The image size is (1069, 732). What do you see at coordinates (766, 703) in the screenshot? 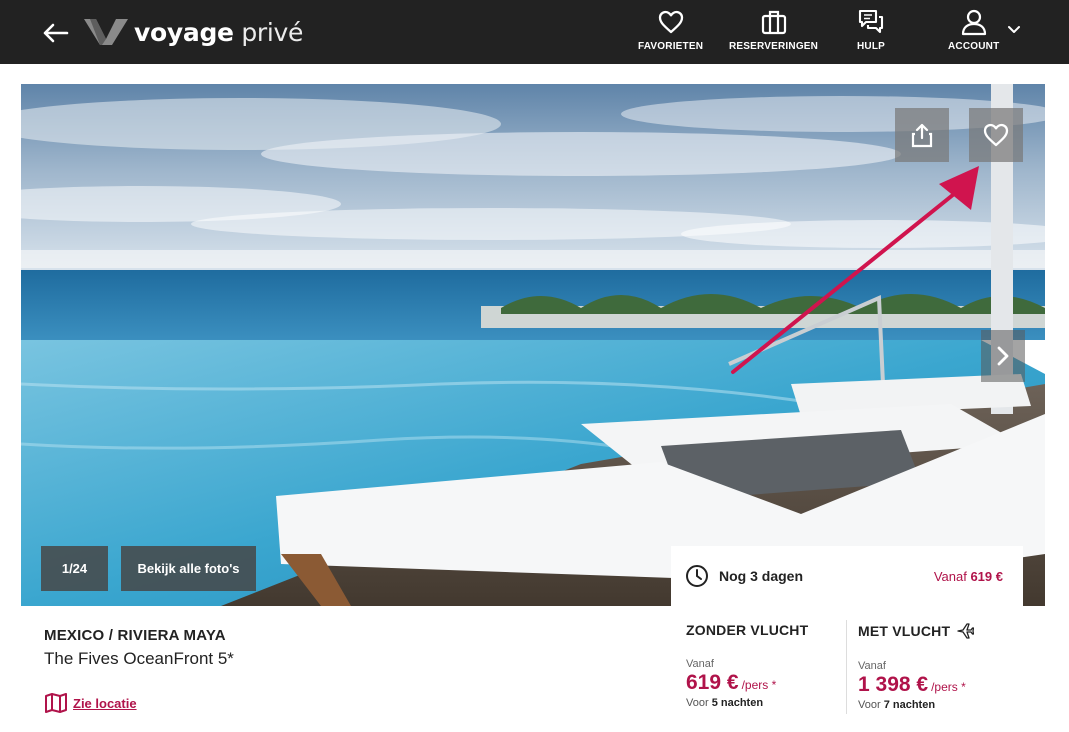
I see `option-duration: Voor 5 nachten` at bounding box center [766, 703].